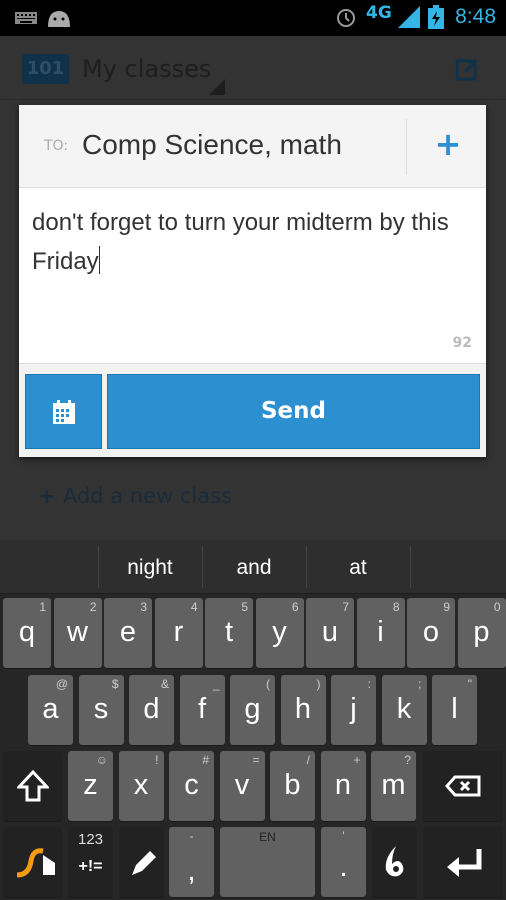 This screenshot has height=900, width=506. Describe the element at coordinates (42, 607) in the screenshot. I see `key-alt-label: 1` at that location.